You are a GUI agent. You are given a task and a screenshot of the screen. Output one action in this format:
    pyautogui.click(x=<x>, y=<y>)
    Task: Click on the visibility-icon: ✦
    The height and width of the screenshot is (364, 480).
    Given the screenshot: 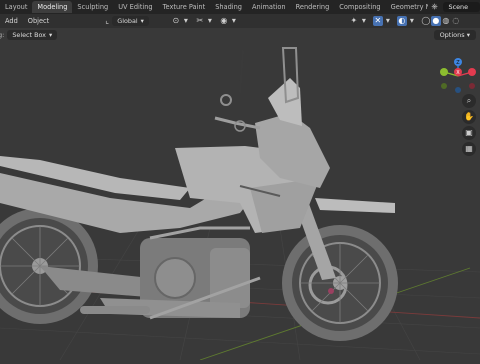 What is the action you would take?
    pyautogui.click(x=354, y=20)
    